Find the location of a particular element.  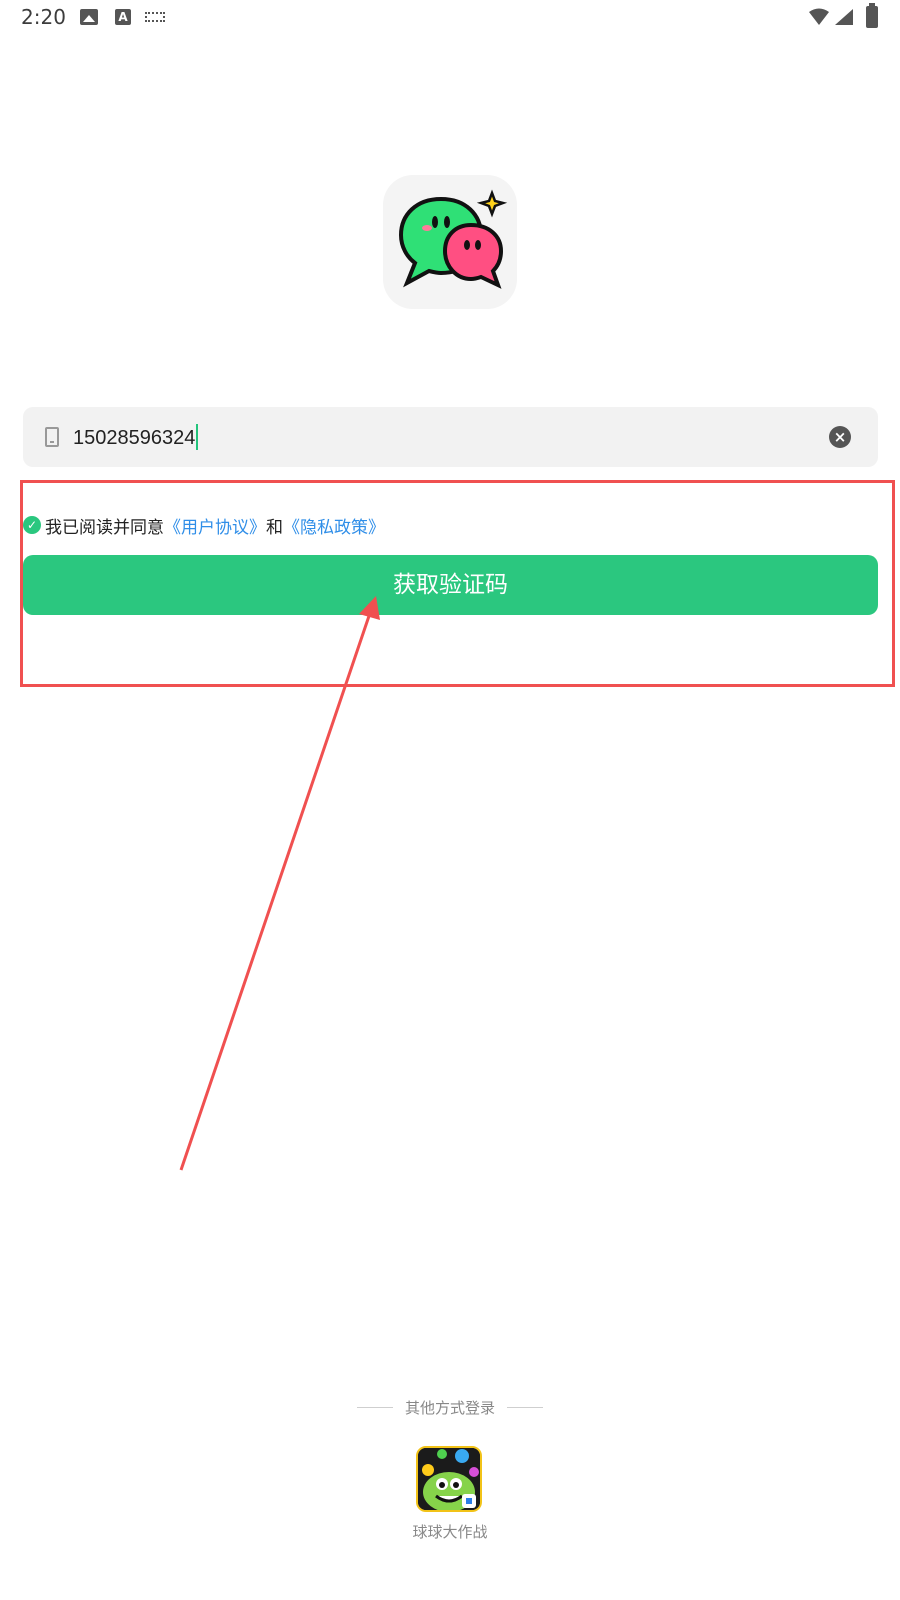

privacy-policy-link: 《隐私政策》 is located at coordinates (334, 525).